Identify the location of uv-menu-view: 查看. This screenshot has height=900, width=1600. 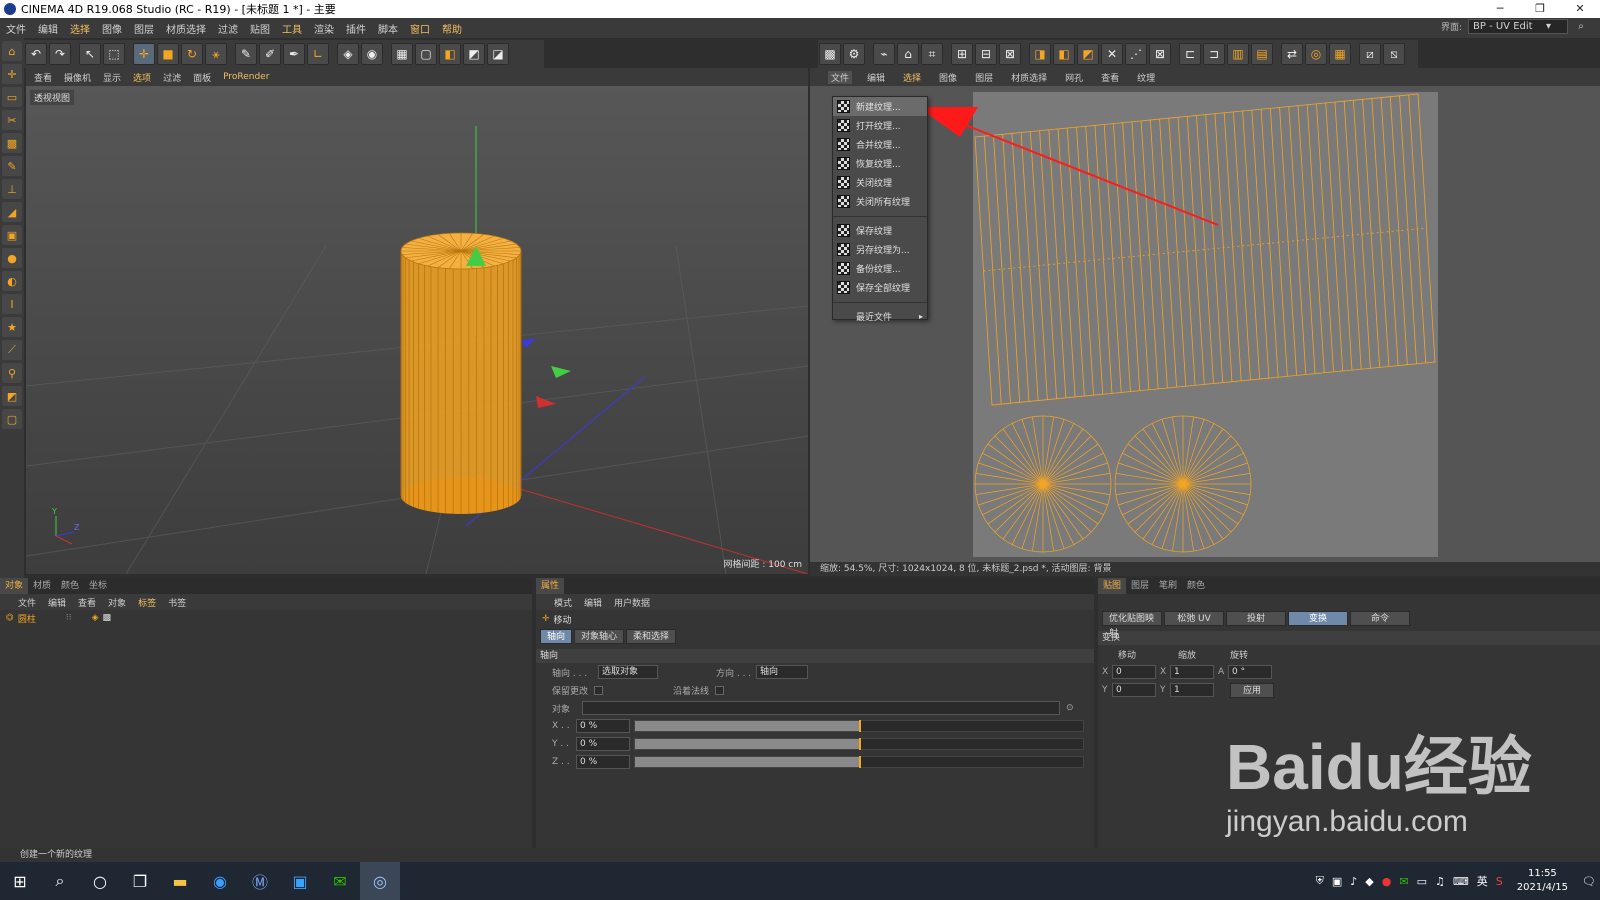
(1110, 77).